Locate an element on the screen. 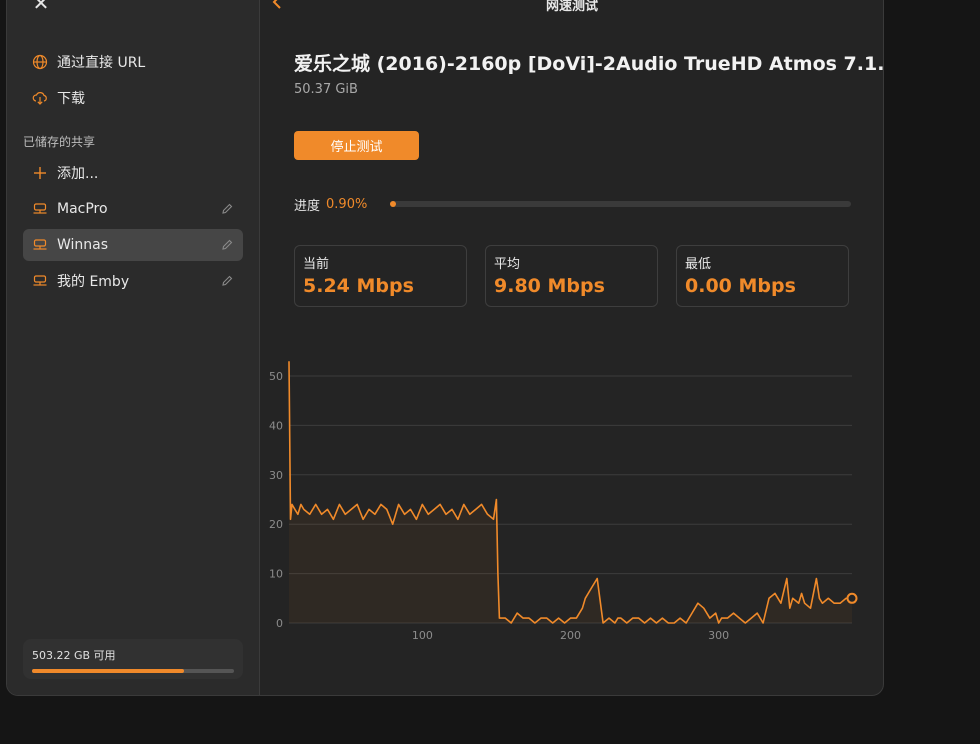 Image resolution: width=980 pixels, height=744 pixels. storage-bar is located at coordinates (133, 671).